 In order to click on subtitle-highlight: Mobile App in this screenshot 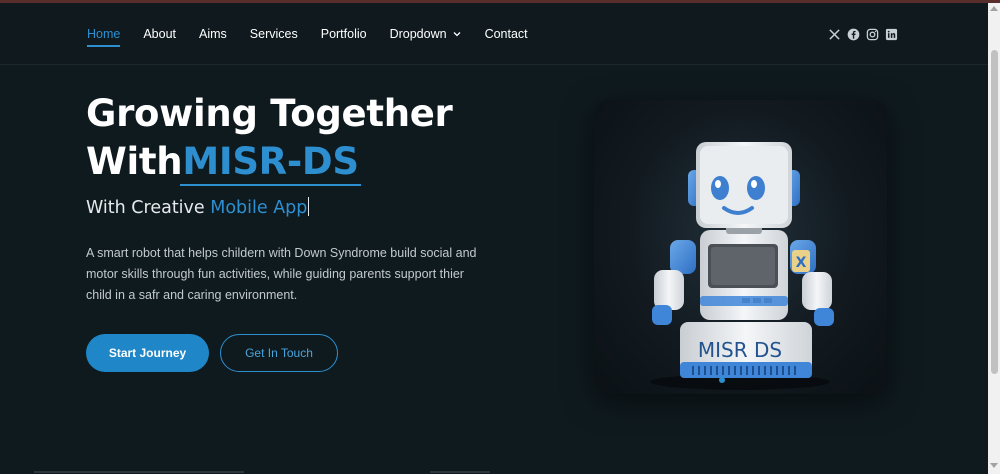, I will do `click(259, 208)`.